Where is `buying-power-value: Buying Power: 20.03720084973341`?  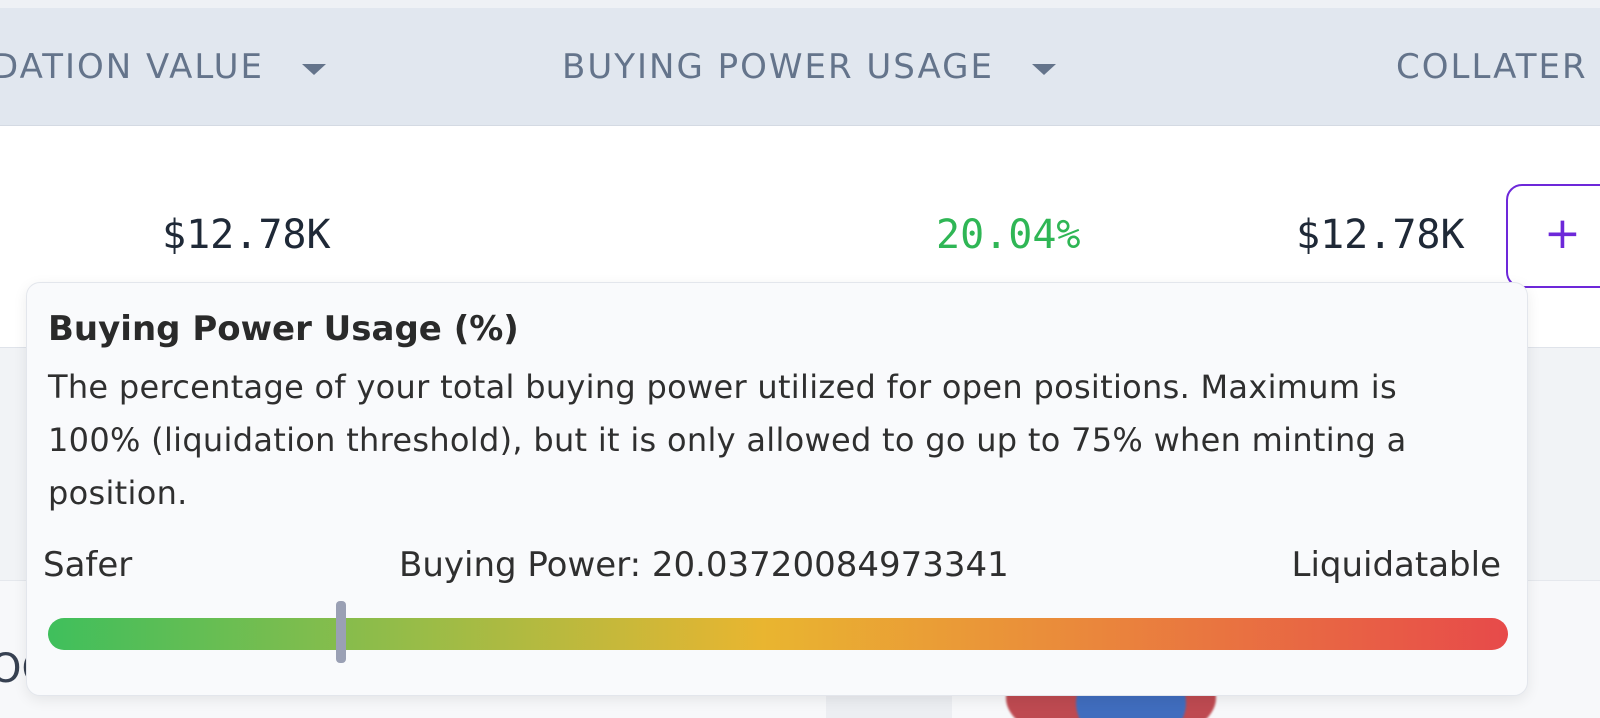 buying-power-value: Buying Power: 20.03720084973341 is located at coordinates (704, 565).